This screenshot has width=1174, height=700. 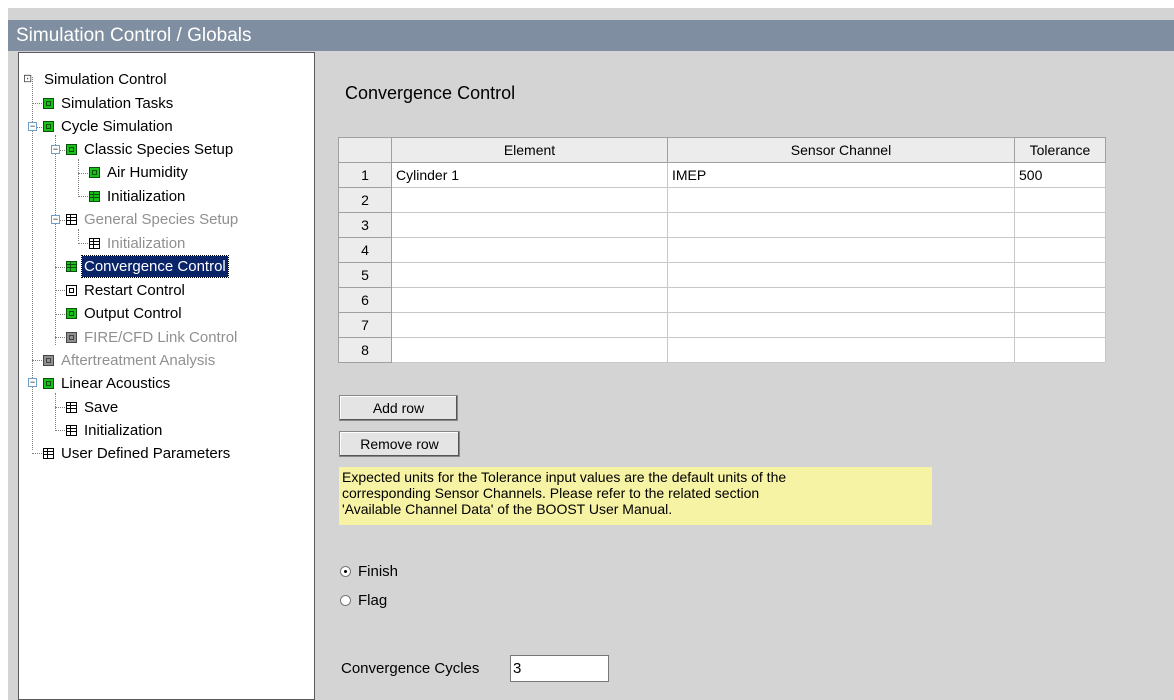 I want to click on tree-item-cycle-simulation: Cycle Simulation, so click(x=109, y=126).